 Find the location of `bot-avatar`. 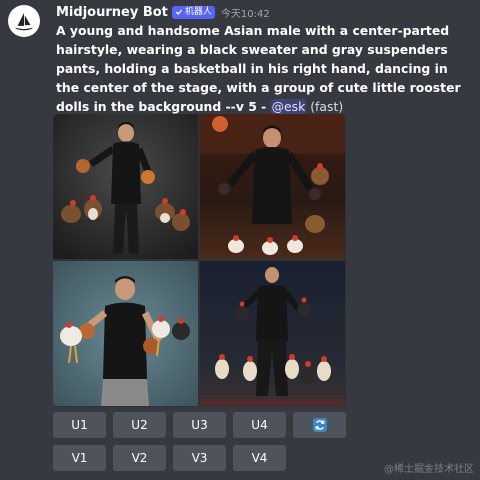

bot-avatar is located at coordinates (24, 21).